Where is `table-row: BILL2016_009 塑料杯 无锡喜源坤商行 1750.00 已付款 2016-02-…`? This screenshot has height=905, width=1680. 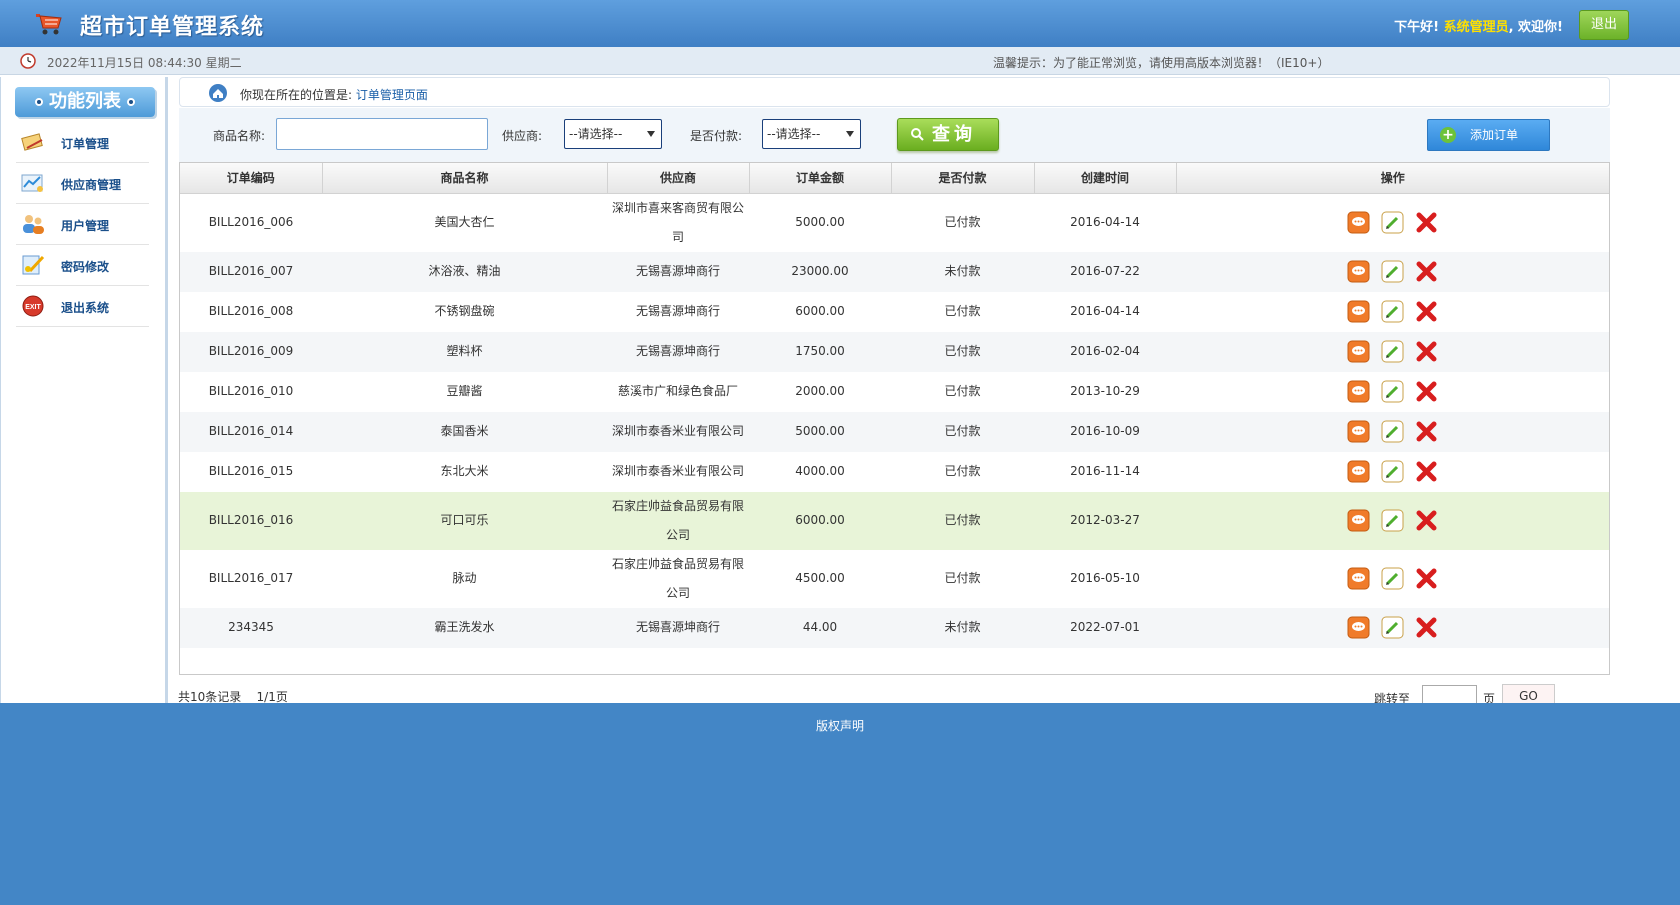 table-row: BILL2016_009 塑料杯 无锡喜源坤商行 1750.00 已付款 2016-02-… is located at coordinates (894, 351).